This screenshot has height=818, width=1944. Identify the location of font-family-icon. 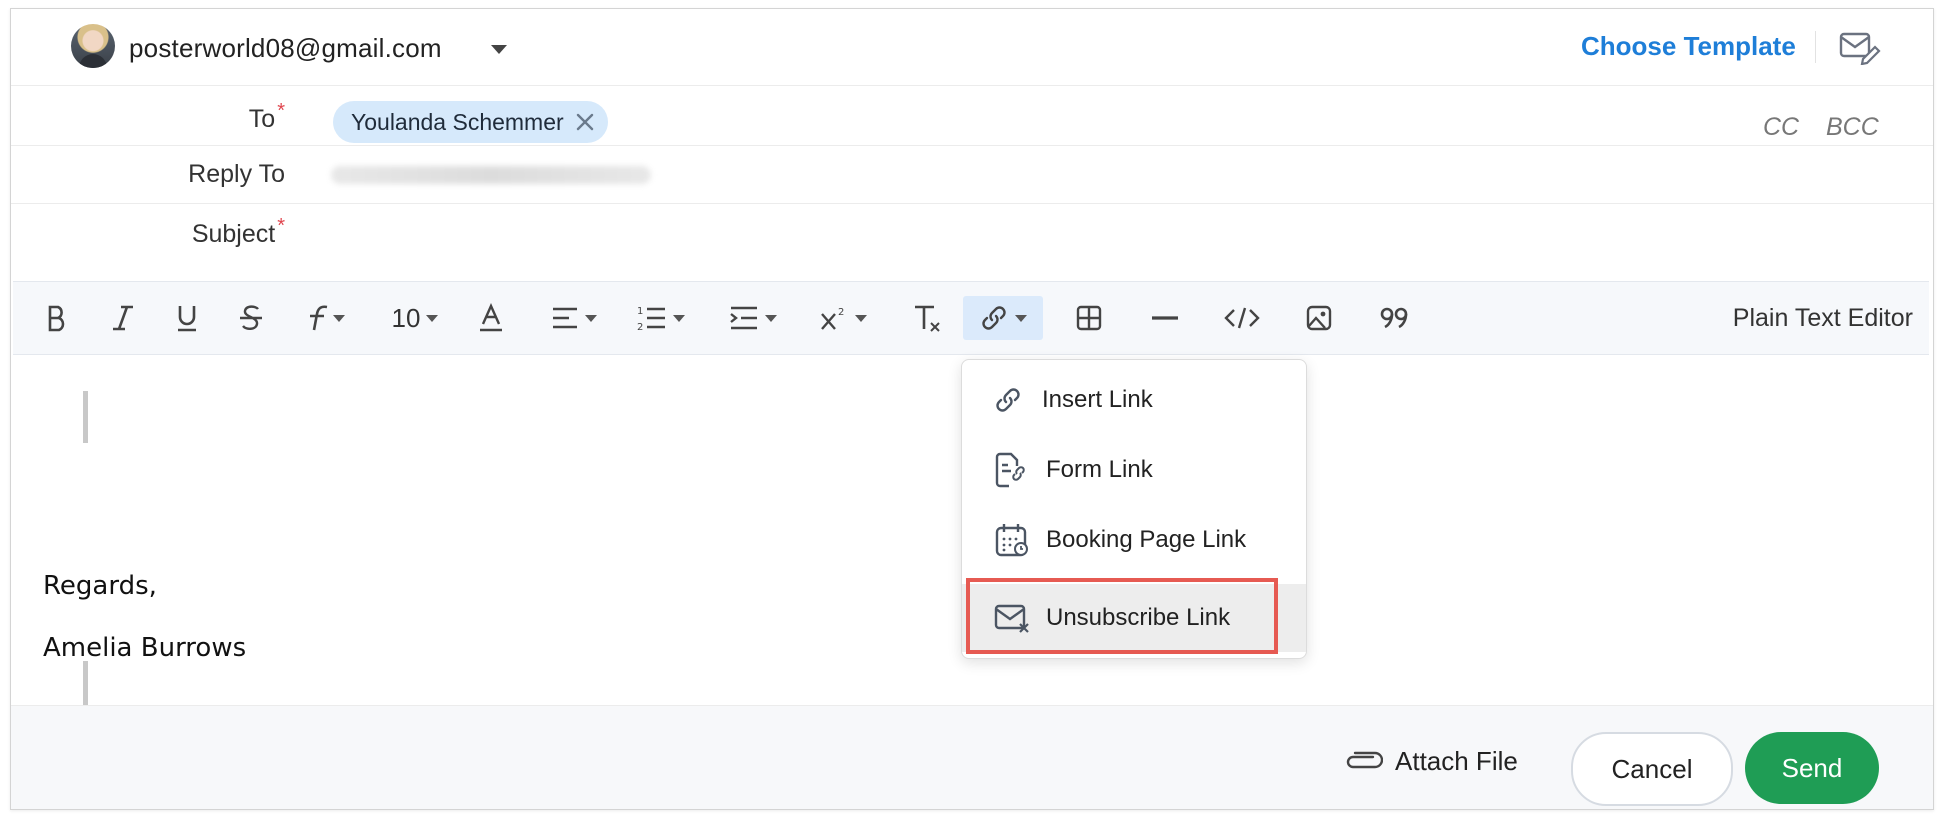
(326, 318).